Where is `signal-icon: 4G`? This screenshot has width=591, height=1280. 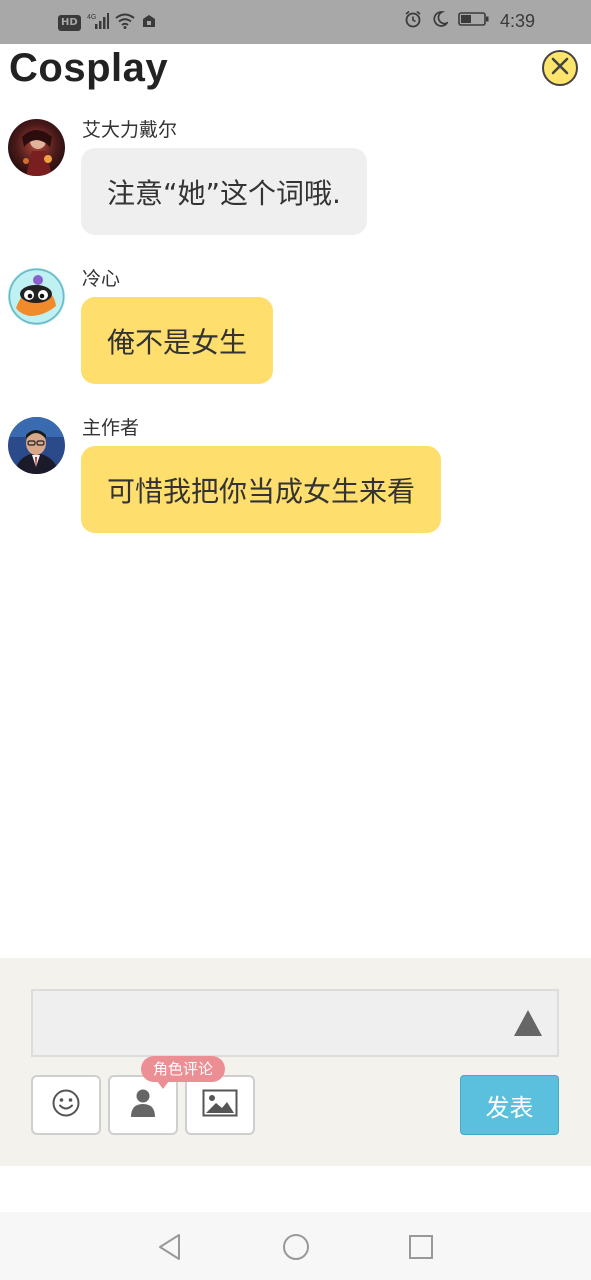 signal-icon: 4G is located at coordinates (98, 23).